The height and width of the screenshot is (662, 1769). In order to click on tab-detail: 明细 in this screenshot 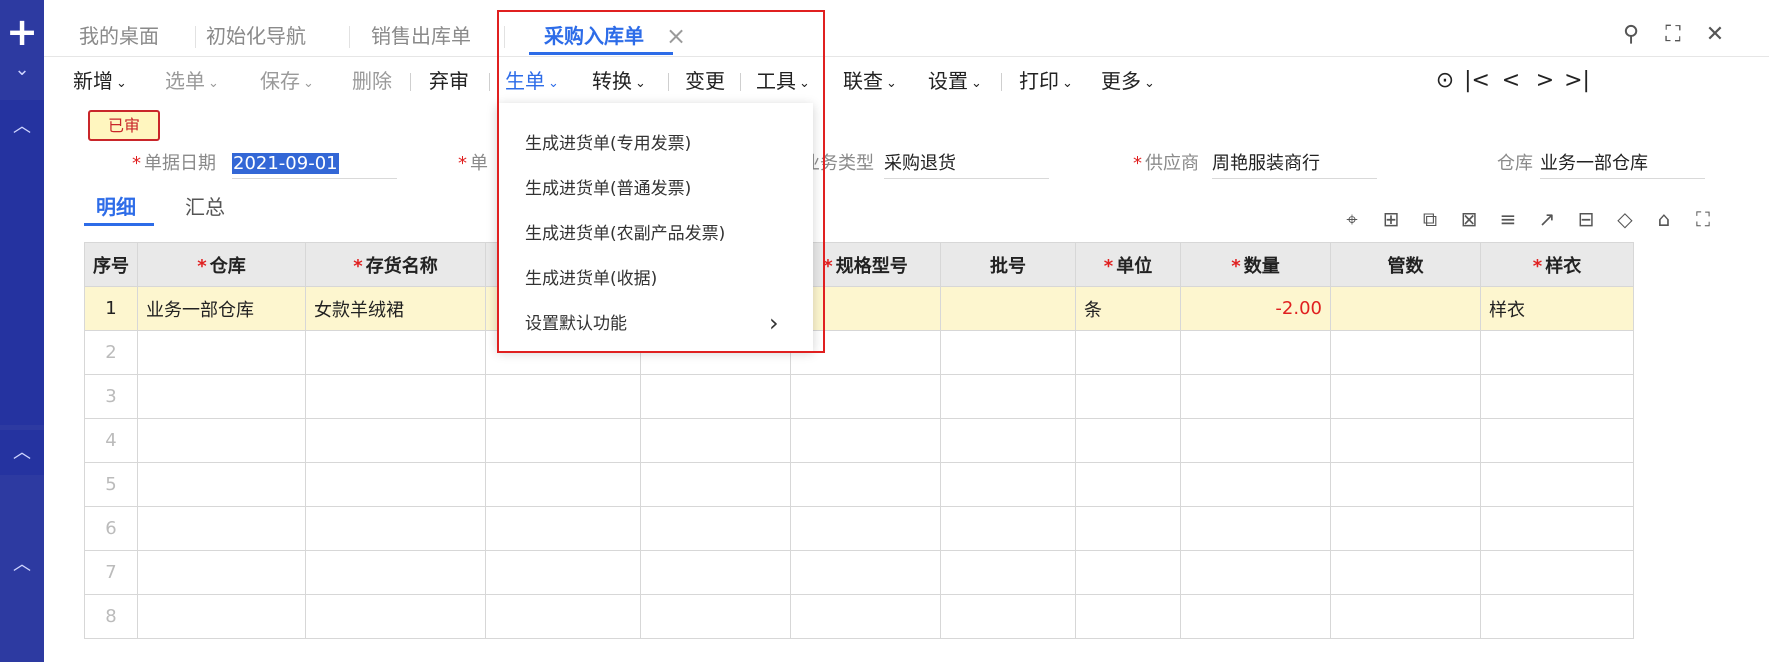, I will do `click(116, 207)`.